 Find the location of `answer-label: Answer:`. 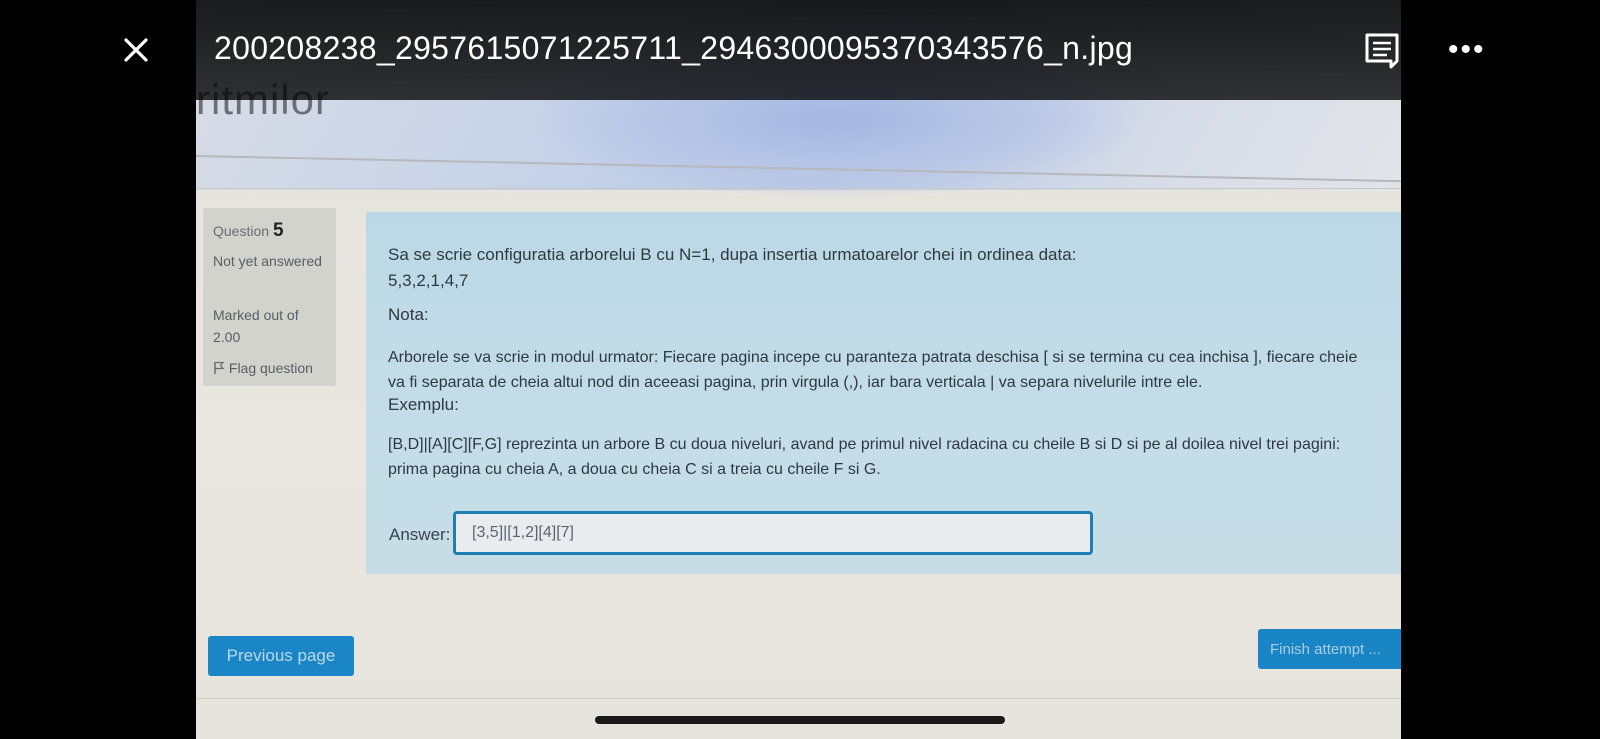

answer-label: Answer: is located at coordinates (420, 534).